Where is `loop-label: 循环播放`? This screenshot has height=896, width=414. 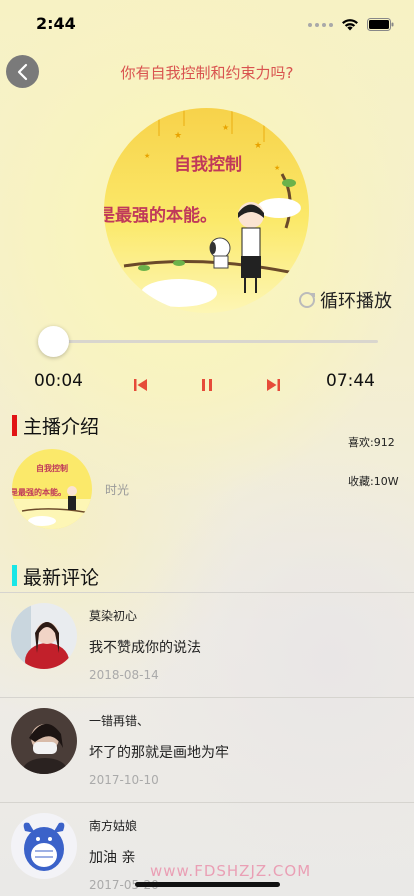
loop-label: 循环播放 is located at coordinates (356, 301).